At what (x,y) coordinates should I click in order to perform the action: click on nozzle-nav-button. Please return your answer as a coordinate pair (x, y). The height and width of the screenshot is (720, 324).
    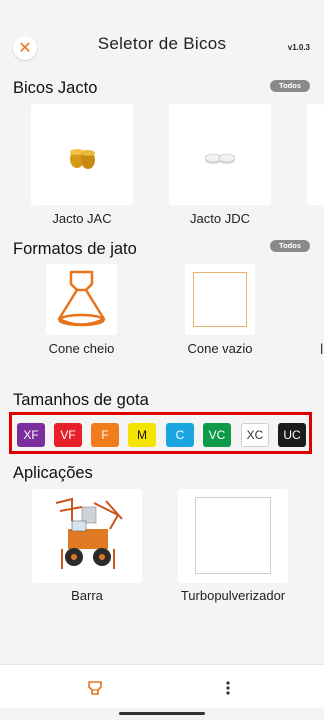
    Looking at the image, I should click on (95, 688).